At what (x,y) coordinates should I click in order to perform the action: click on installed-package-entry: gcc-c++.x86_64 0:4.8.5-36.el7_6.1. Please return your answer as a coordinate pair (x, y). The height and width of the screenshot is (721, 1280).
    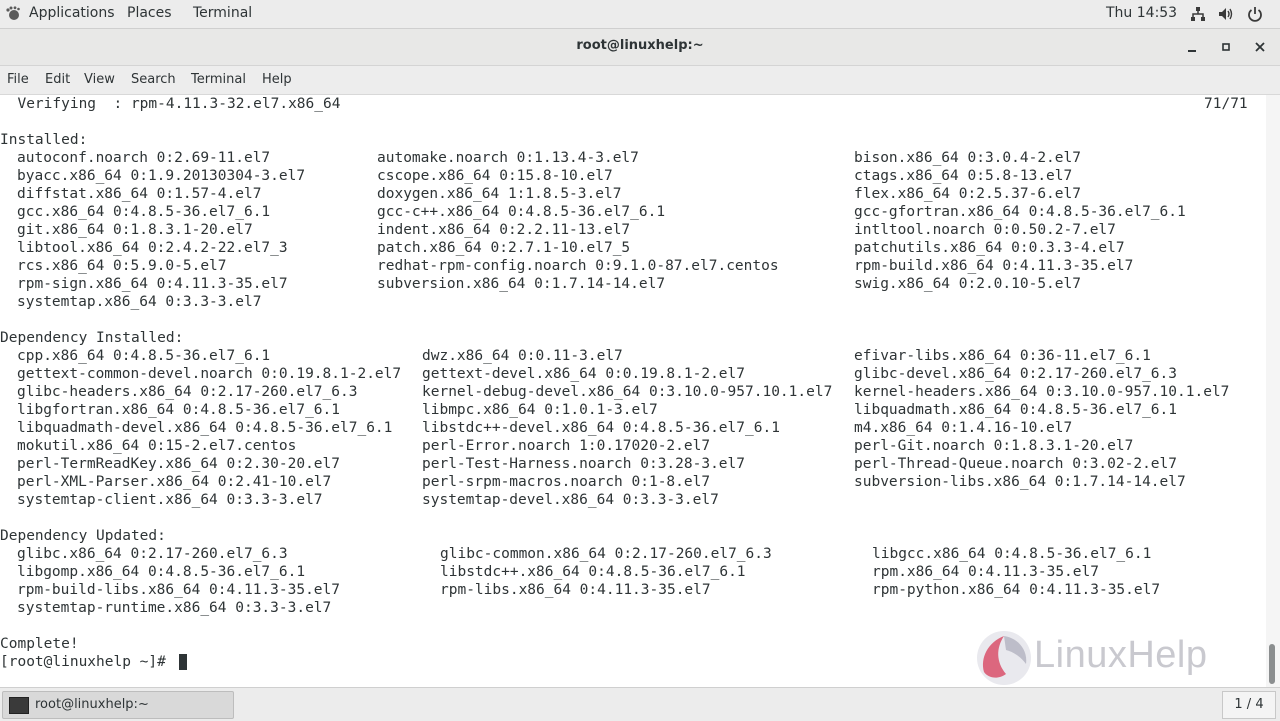
    Looking at the image, I should click on (521, 212).